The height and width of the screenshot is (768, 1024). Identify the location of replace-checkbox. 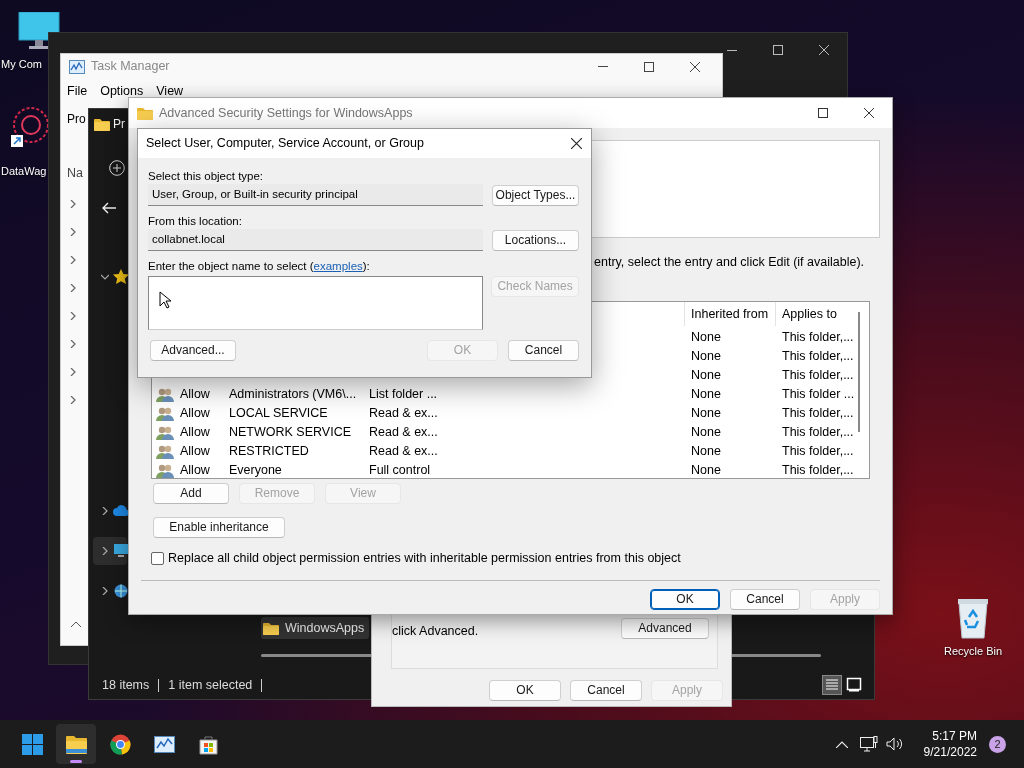
(157, 558).